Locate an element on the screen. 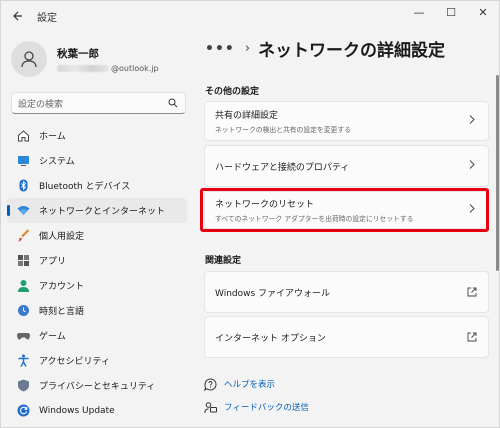 The width and height of the screenshot is (500, 428). sidebar-item-personalization: 個人用設定 is located at coordinates (97, 235).